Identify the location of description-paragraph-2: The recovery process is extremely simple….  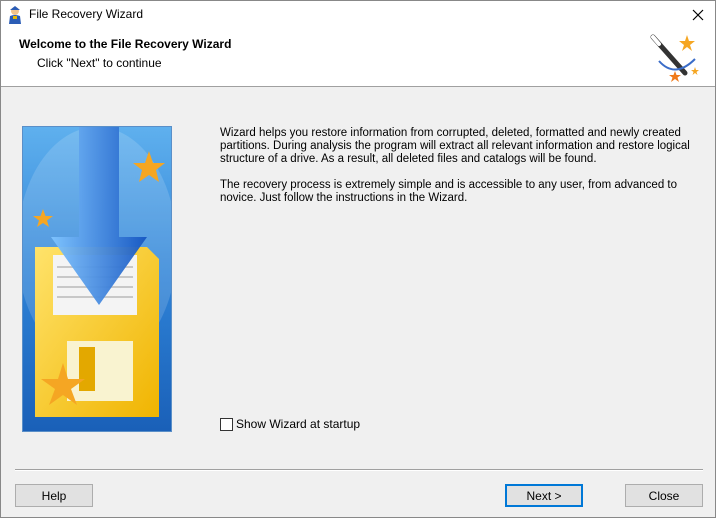
(449, 191).